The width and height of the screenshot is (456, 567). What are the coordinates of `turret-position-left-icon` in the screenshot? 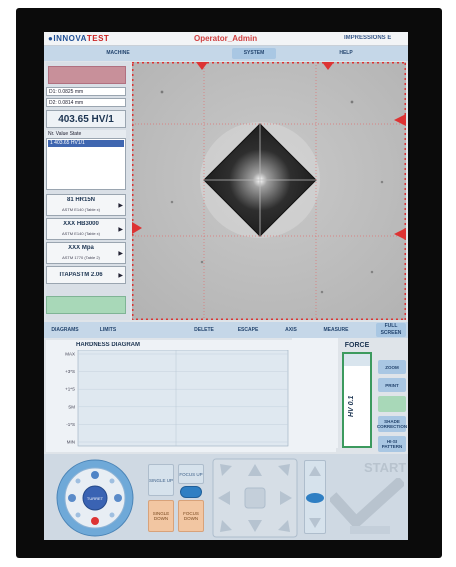 It's located at (72, 498).